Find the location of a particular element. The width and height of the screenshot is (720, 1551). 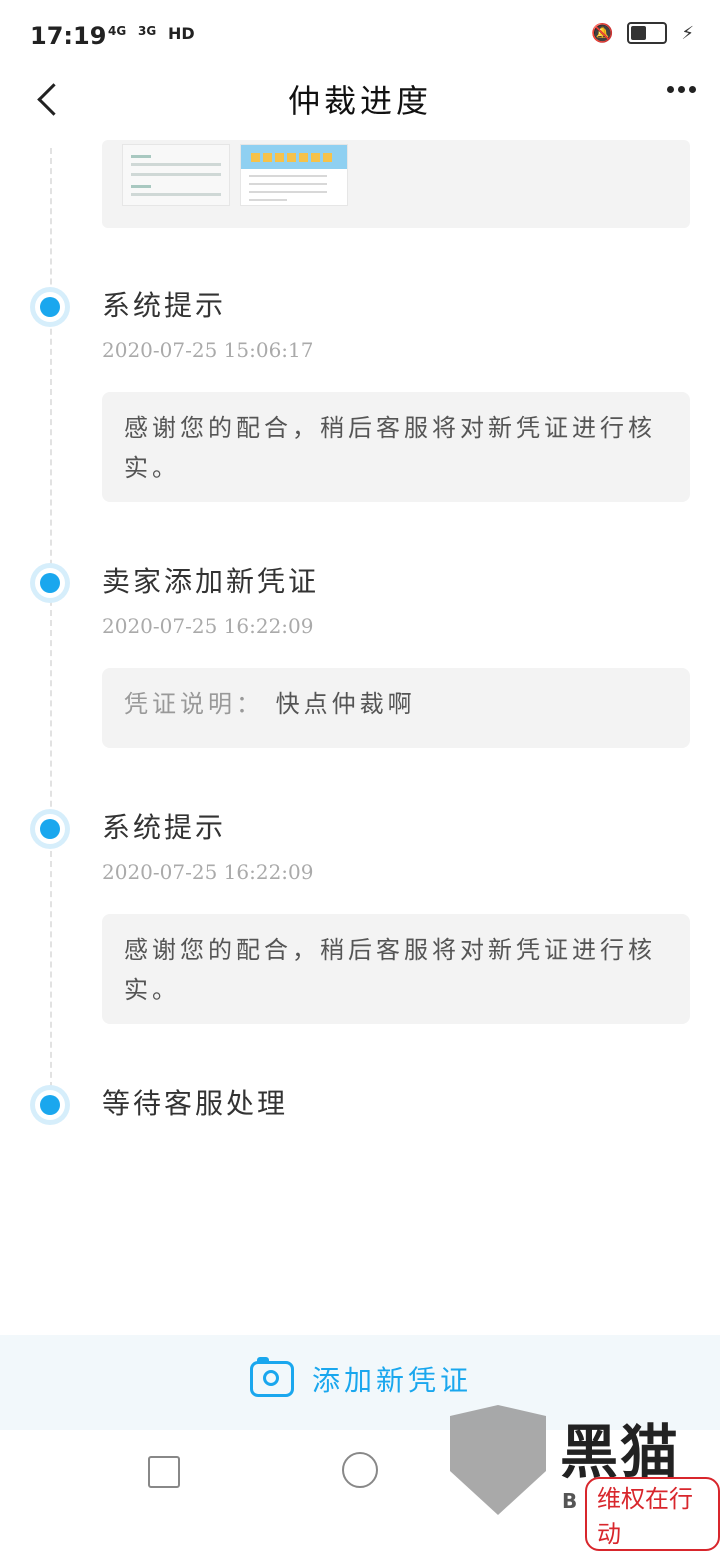

status-icons: 🔕 ⚡ is located at coordinates (642, 33).